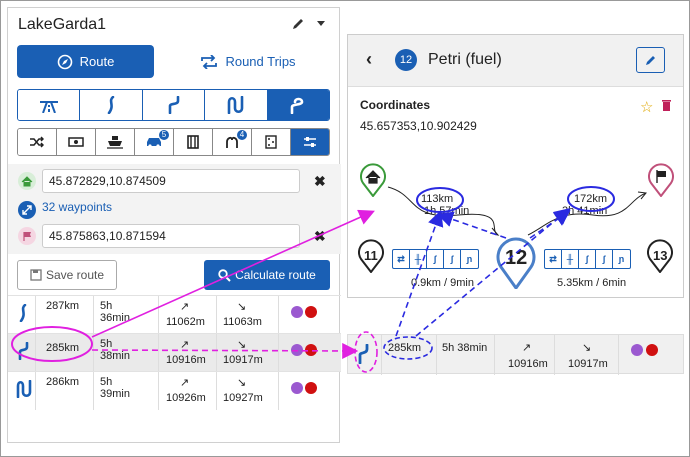  I want to click on selected-route-row-zoom: 285km 5h 38min ↗ 10916m ↘ 10917m, so click(515, 354).